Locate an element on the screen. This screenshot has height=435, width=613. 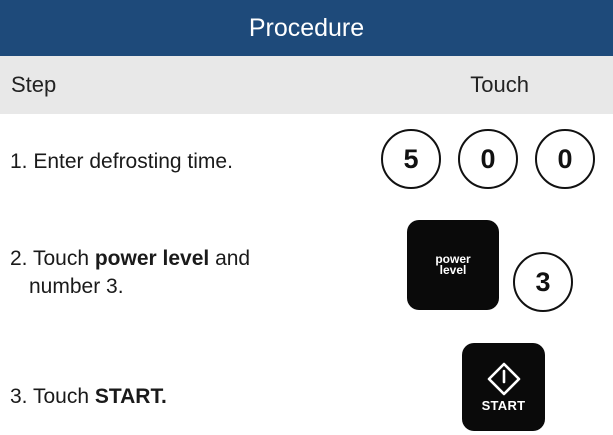
number-3-key: 3 is located at coordinates (543, 282).